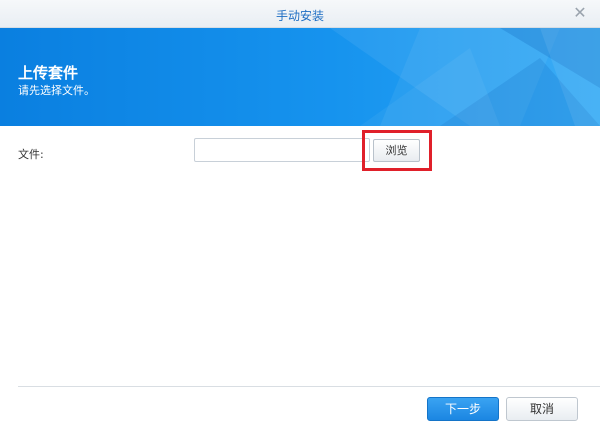  Describe the element at coordinates (465, 77) in the screenshot. I see `banner-decoration` at that location.